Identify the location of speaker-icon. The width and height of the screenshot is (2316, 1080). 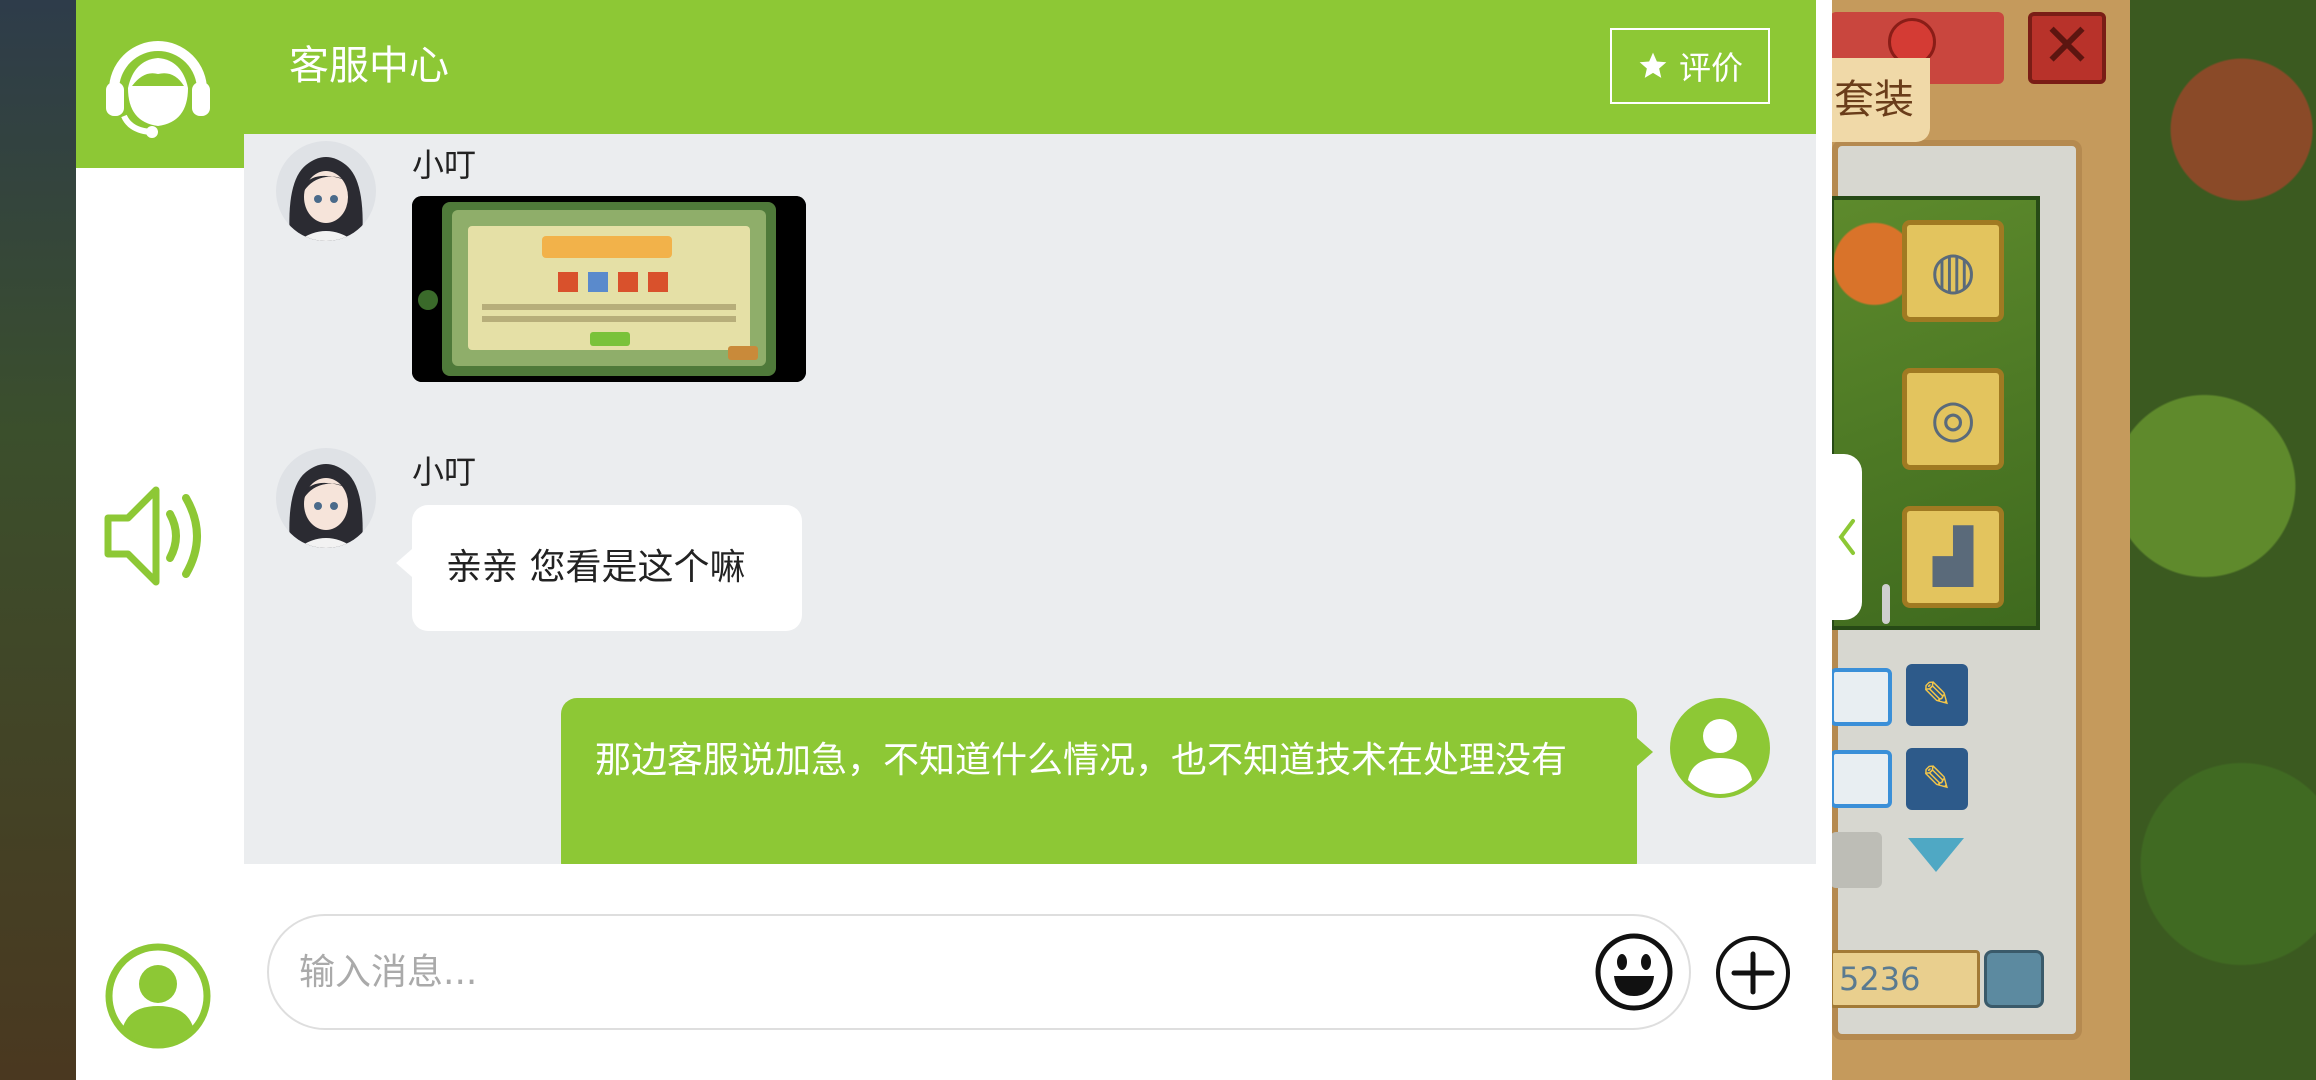
(158, 536).